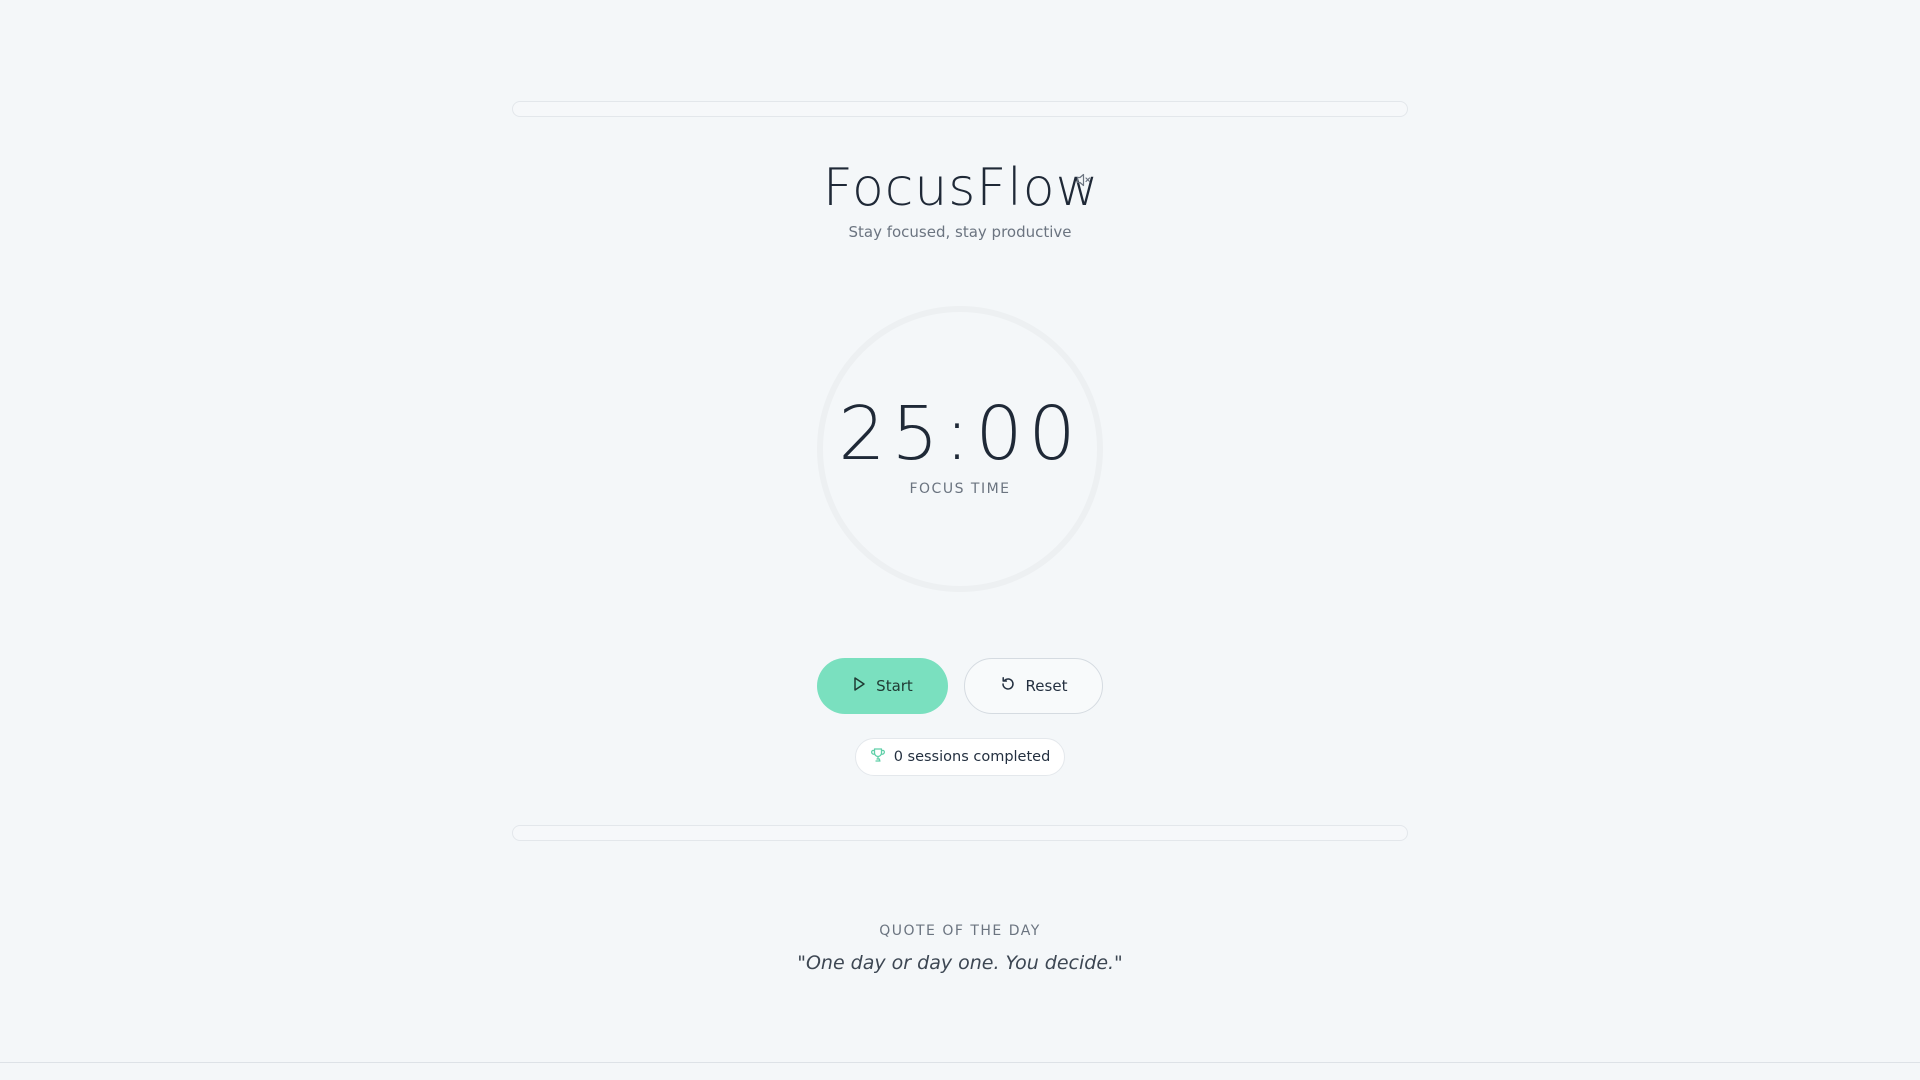 The height and width of the screenshot is (1080, 1920). Describe the element at coordinates (1046, 686) in the screenshot. I see `reset-button-label: Reset` at that location.